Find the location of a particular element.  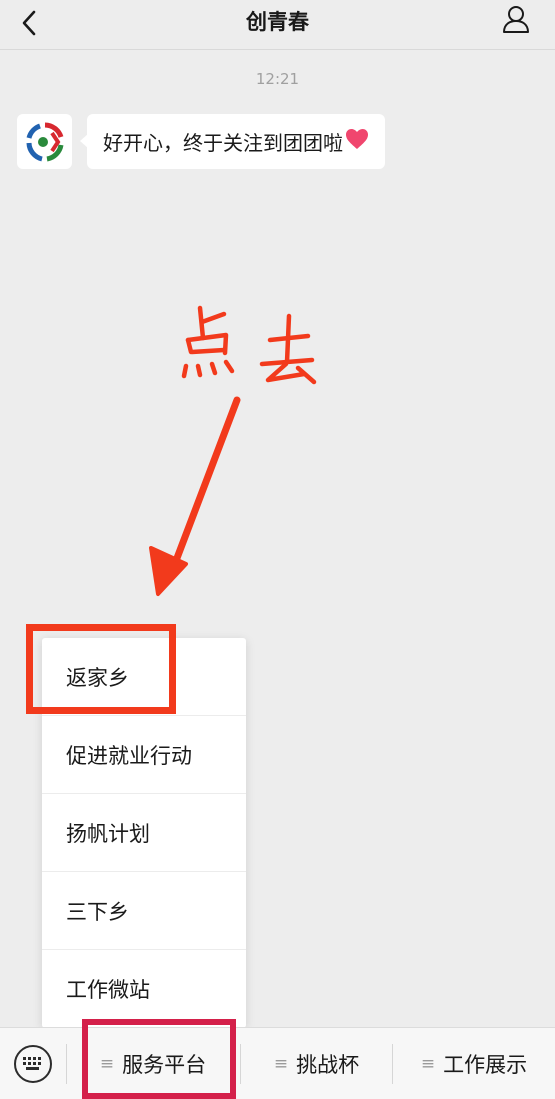

bottom-menu-bar: ≡ 服务平台 ≡ 挑战杯 ≡ 工作展示 is located at coordinates (277, 1063).